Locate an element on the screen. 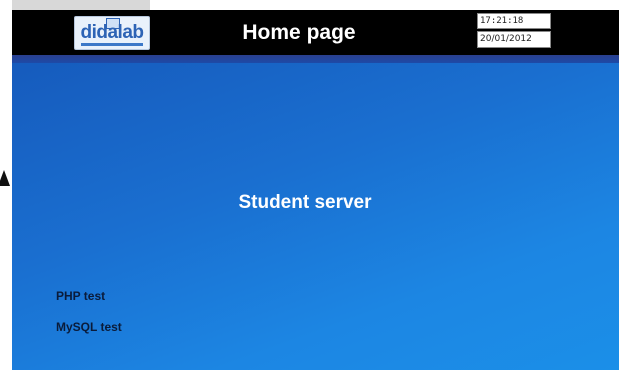  header-divider is located at coordinates (315, 59).